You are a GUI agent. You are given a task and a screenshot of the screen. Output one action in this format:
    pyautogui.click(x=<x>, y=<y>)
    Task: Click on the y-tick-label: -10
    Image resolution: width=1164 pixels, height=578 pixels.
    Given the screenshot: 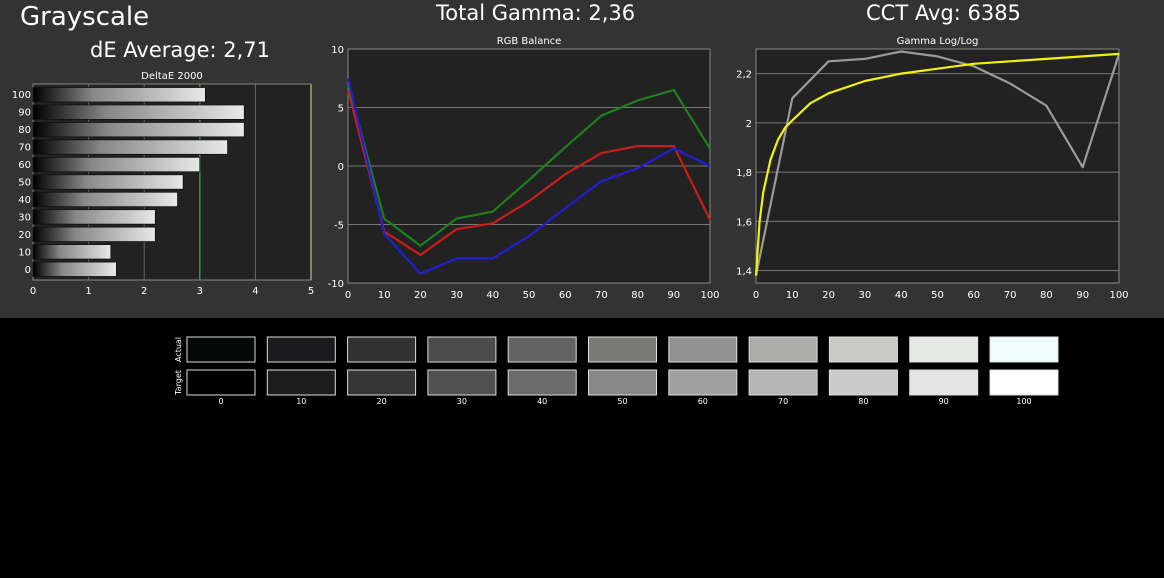 What is the action you would take?
    pyautogui.click(x=336, y=284)
    